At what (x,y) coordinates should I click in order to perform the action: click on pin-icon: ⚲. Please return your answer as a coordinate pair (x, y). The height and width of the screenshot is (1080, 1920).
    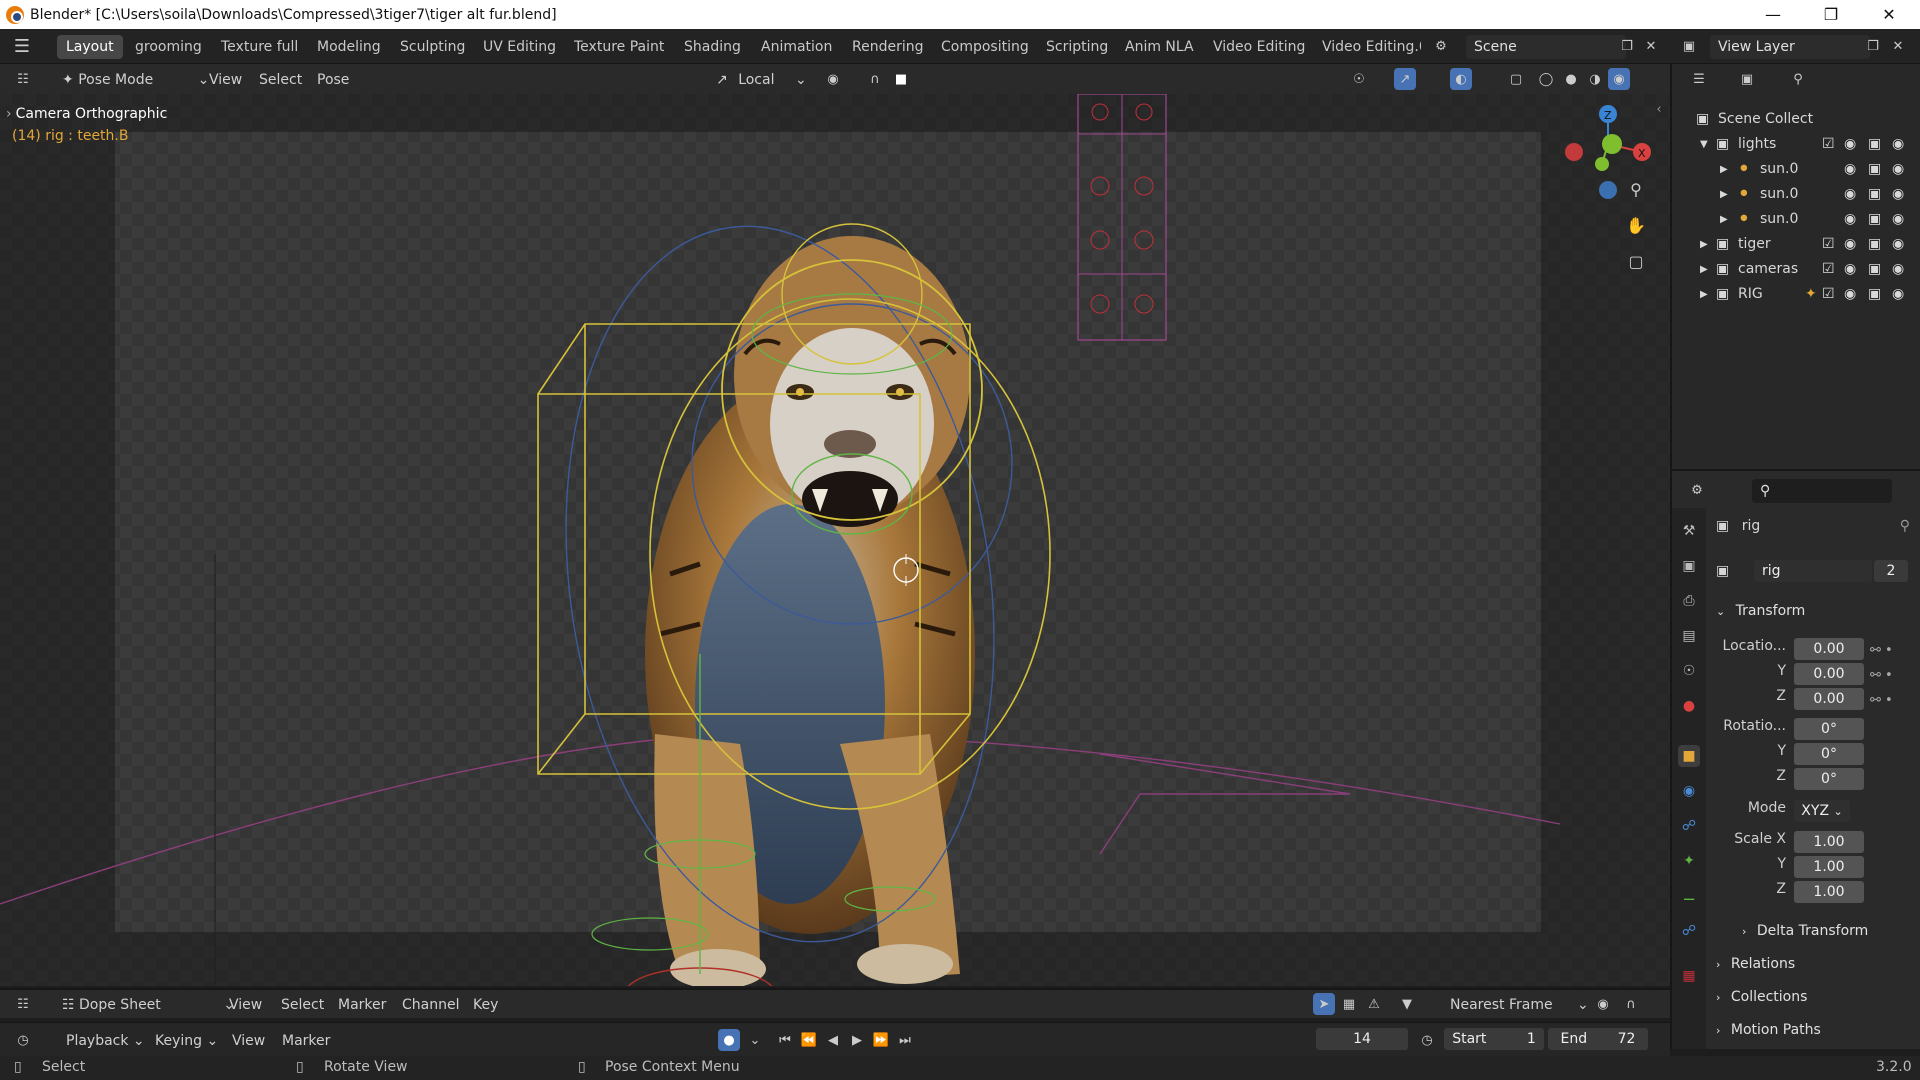
    Looking at the image, I should click on (1905, 526).